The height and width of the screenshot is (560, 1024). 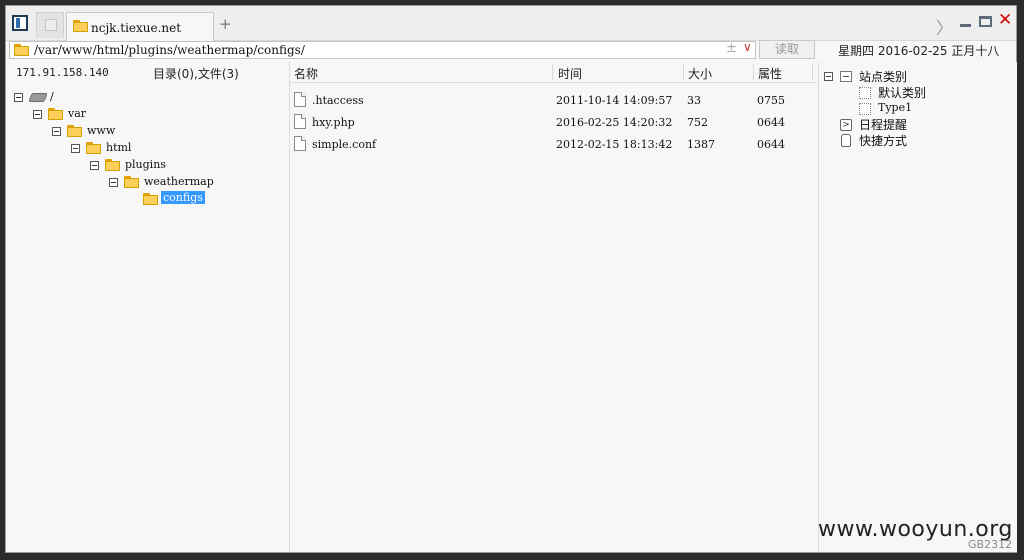 I want to click on calendar-date: 星期四 2016-02-25 正月十八, so click(x=919, y=51).